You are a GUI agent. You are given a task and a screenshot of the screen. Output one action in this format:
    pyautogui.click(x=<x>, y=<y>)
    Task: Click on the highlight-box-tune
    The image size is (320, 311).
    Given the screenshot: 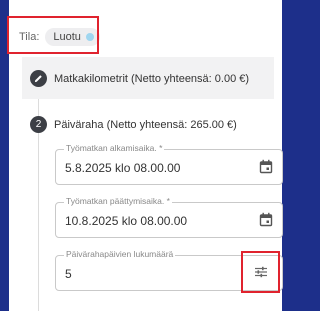 What is the action you would take?
    pyautogui.click(x=260, y=272)
    